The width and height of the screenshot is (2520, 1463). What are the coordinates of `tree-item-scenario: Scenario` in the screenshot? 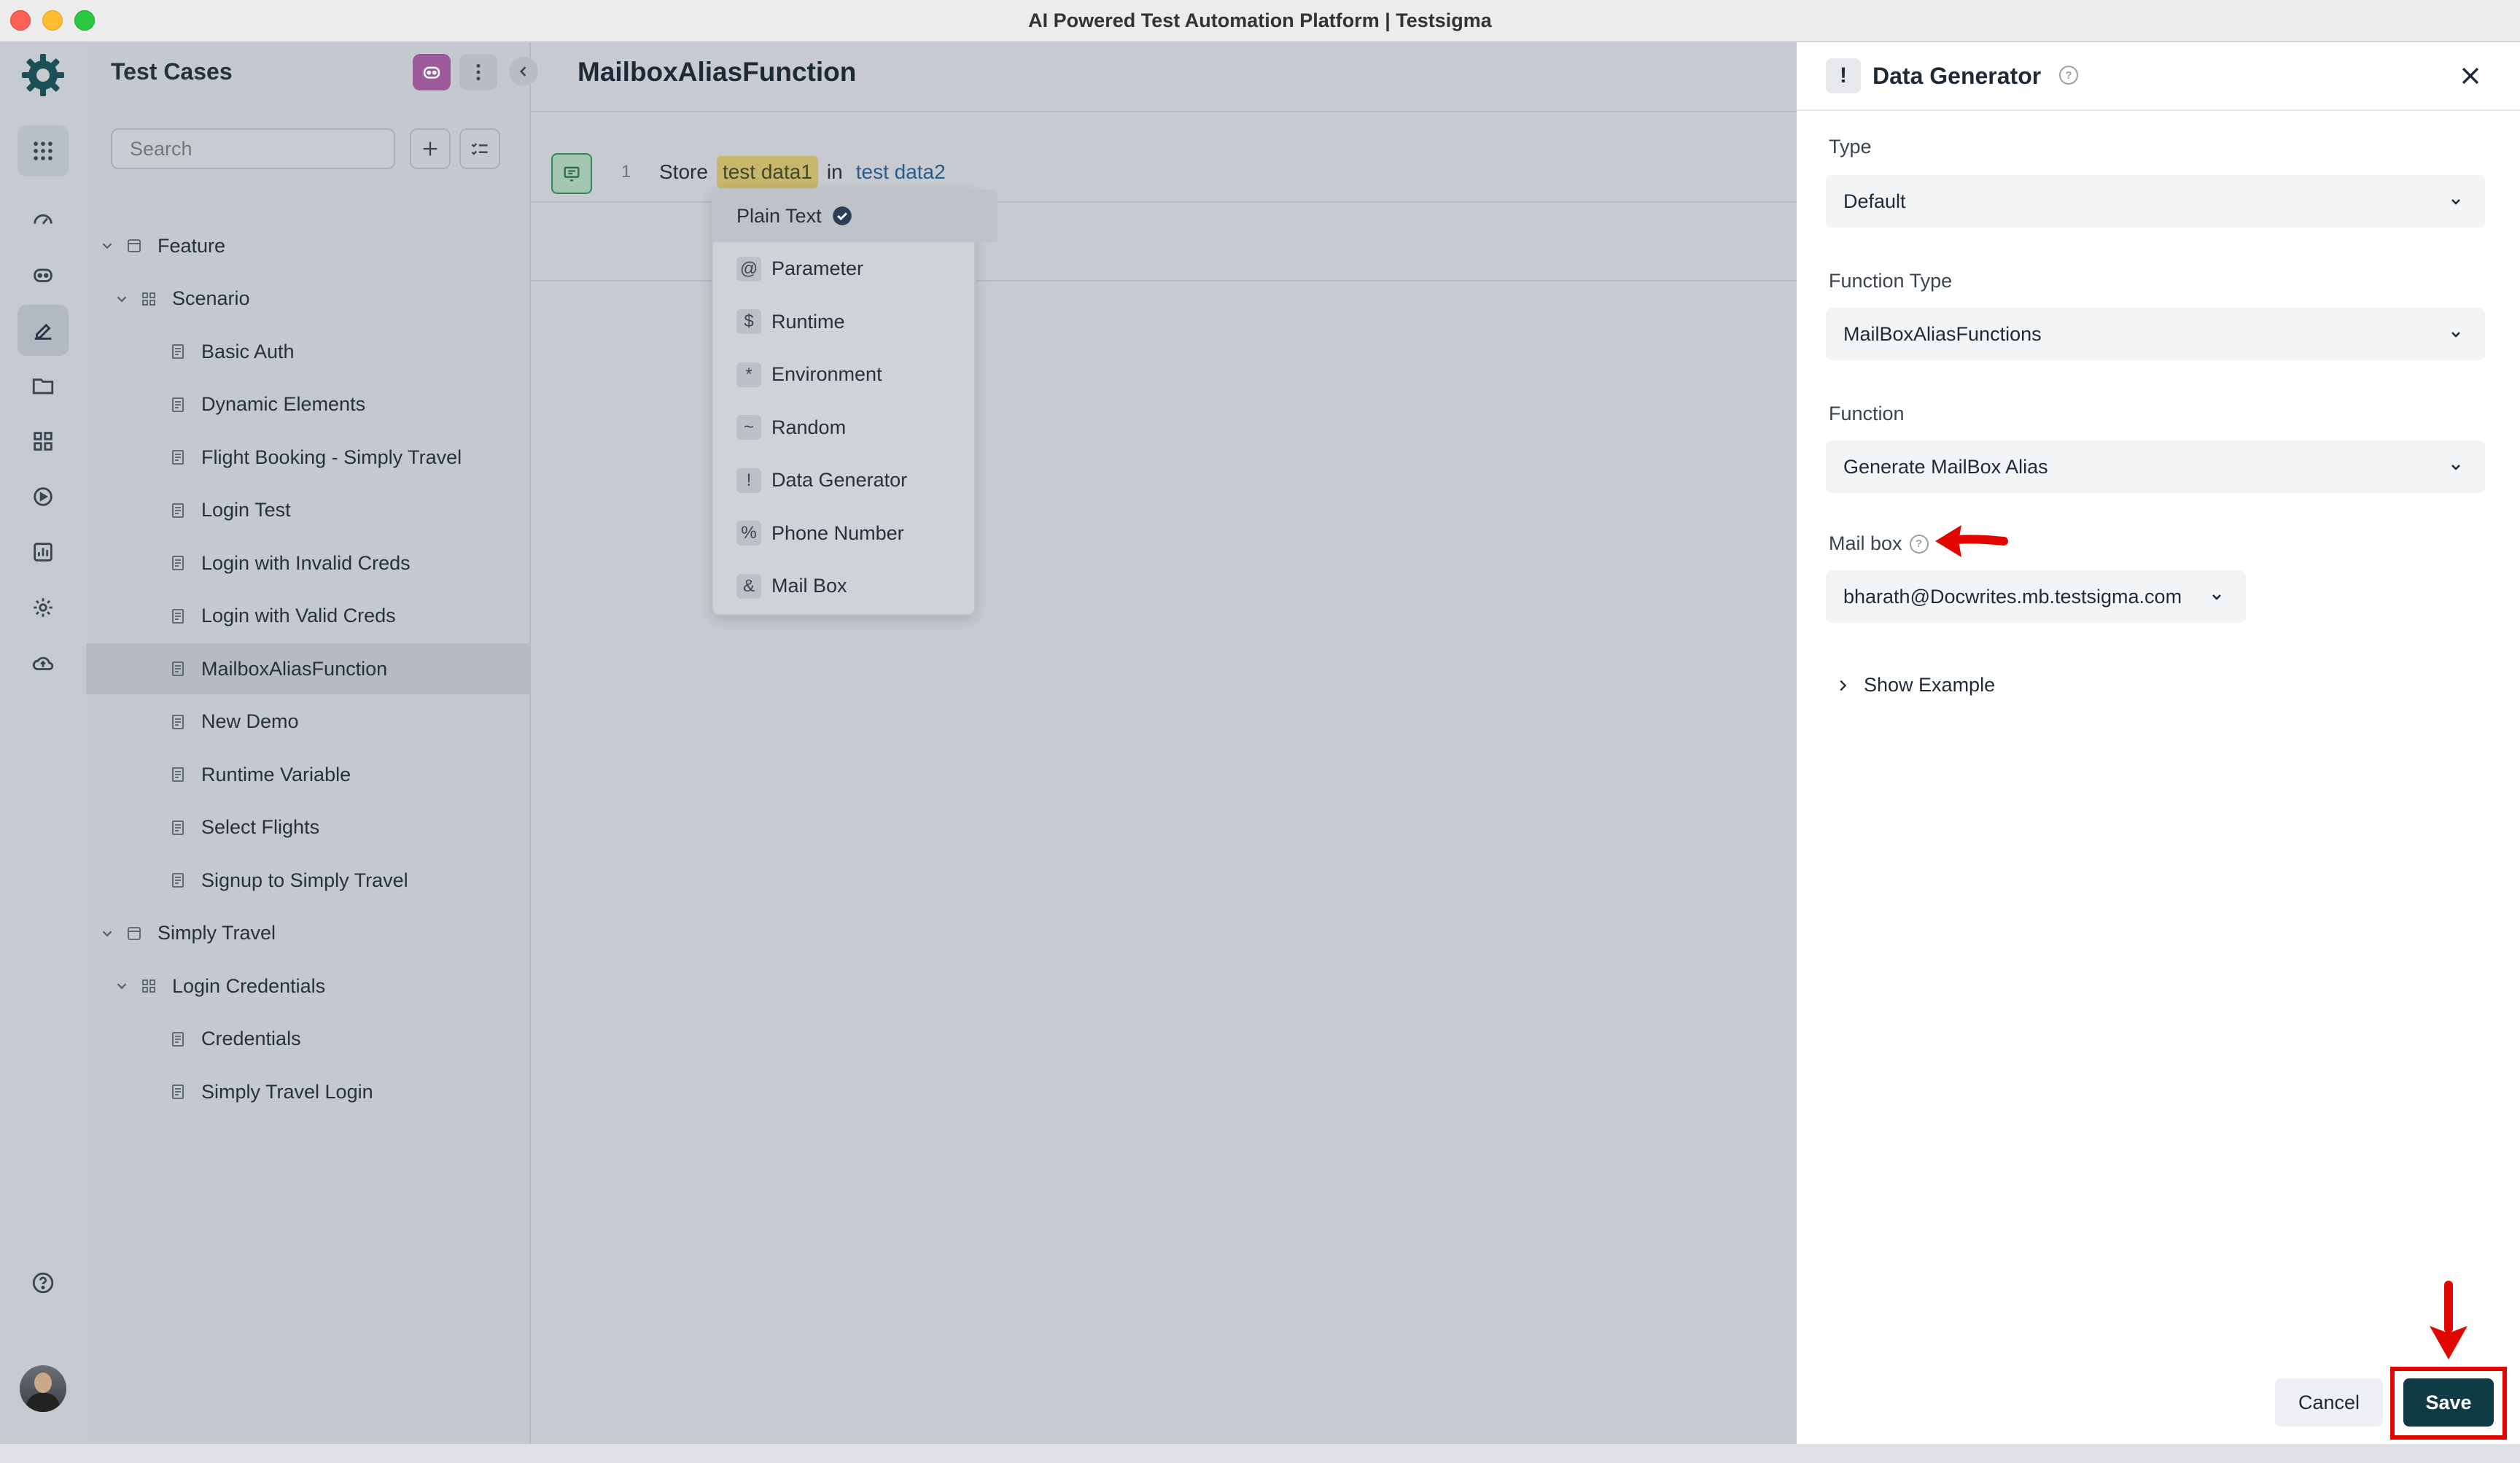 It's located at (319, 299).